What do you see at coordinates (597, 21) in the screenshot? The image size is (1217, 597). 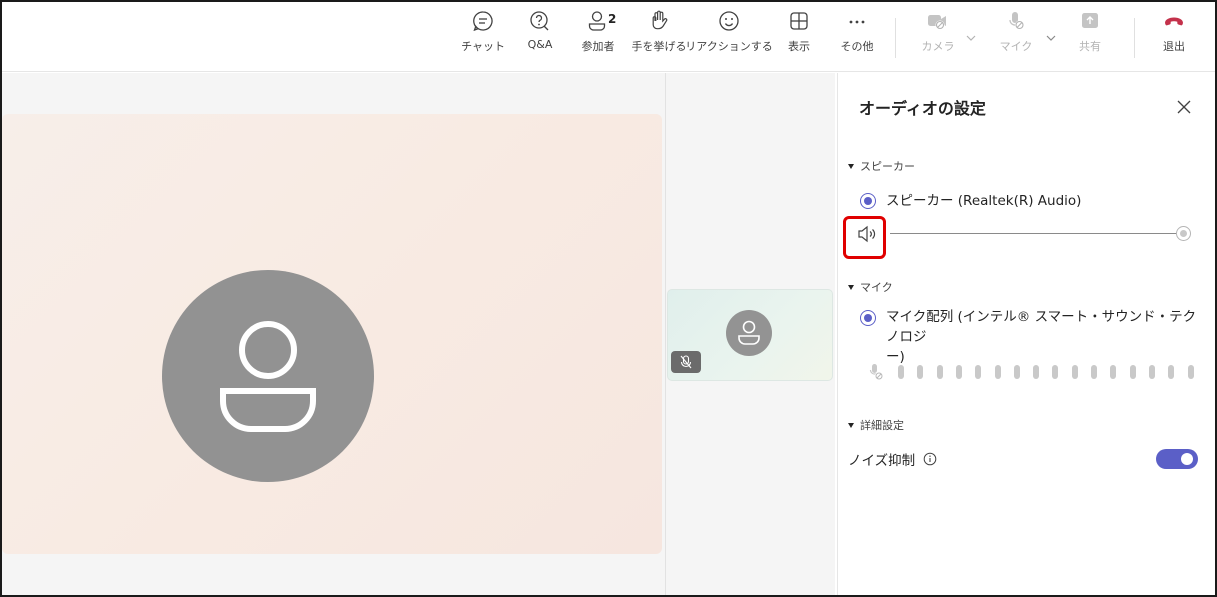 I see `participants-icon` at bounding box center [597, 21].